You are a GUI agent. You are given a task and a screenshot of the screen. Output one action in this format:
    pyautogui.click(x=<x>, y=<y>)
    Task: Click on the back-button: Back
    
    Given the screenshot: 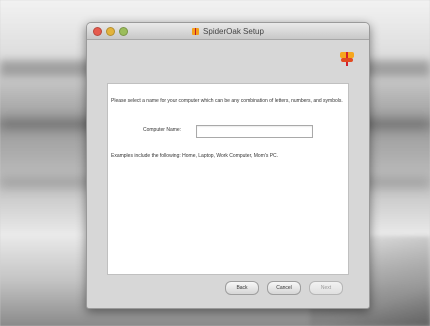 What is the action you would take?
    pyautogui.click(x=242, y=288)
    